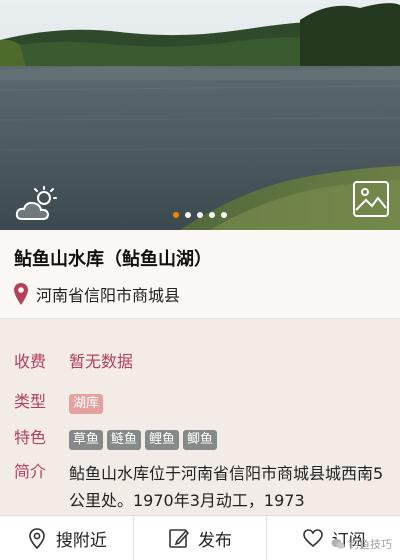  I want to click on fish-tag: 鲫鱼, so click(200, 440).